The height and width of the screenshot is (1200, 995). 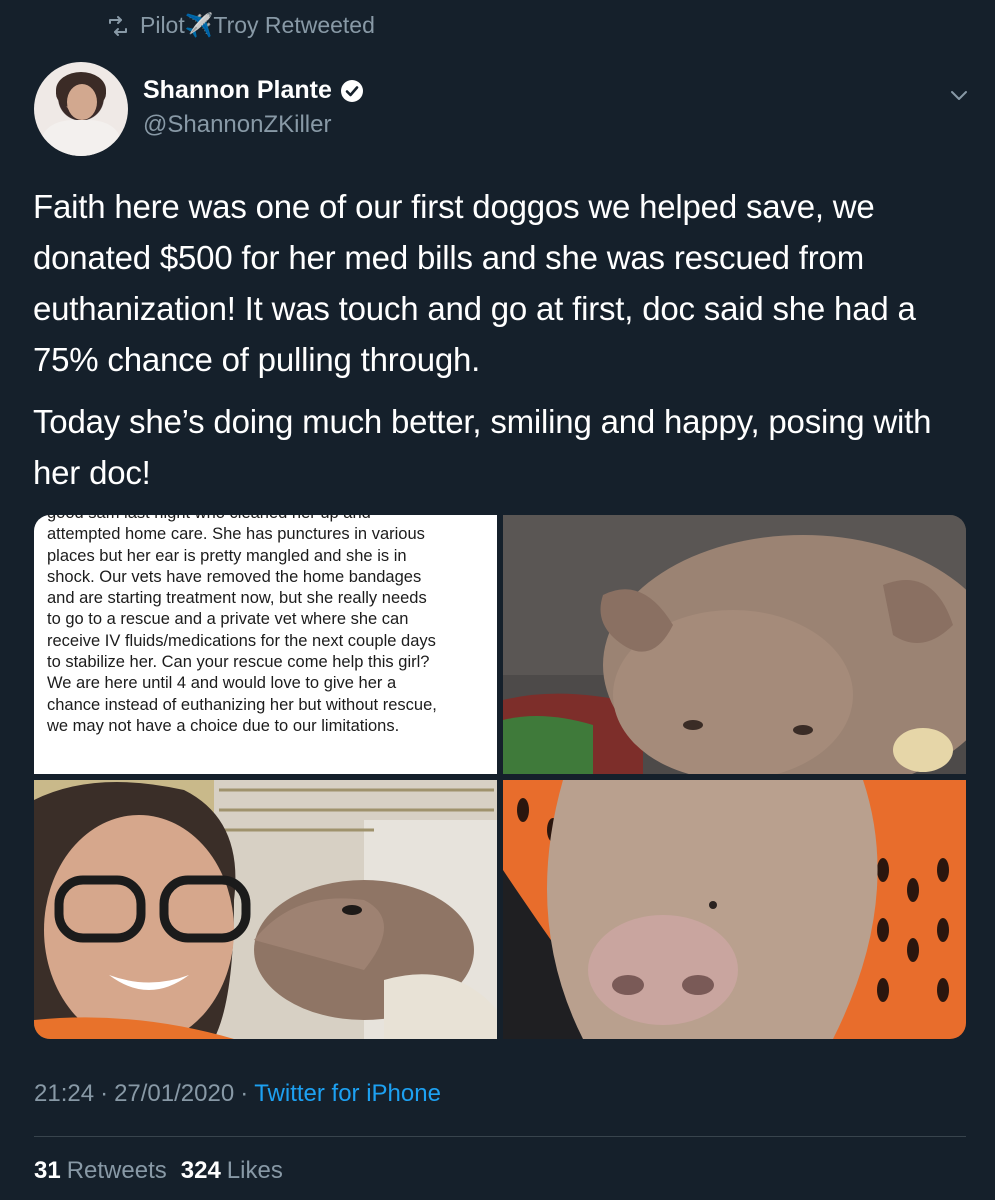 I want to click on divider, so click(x=500, y=1136).